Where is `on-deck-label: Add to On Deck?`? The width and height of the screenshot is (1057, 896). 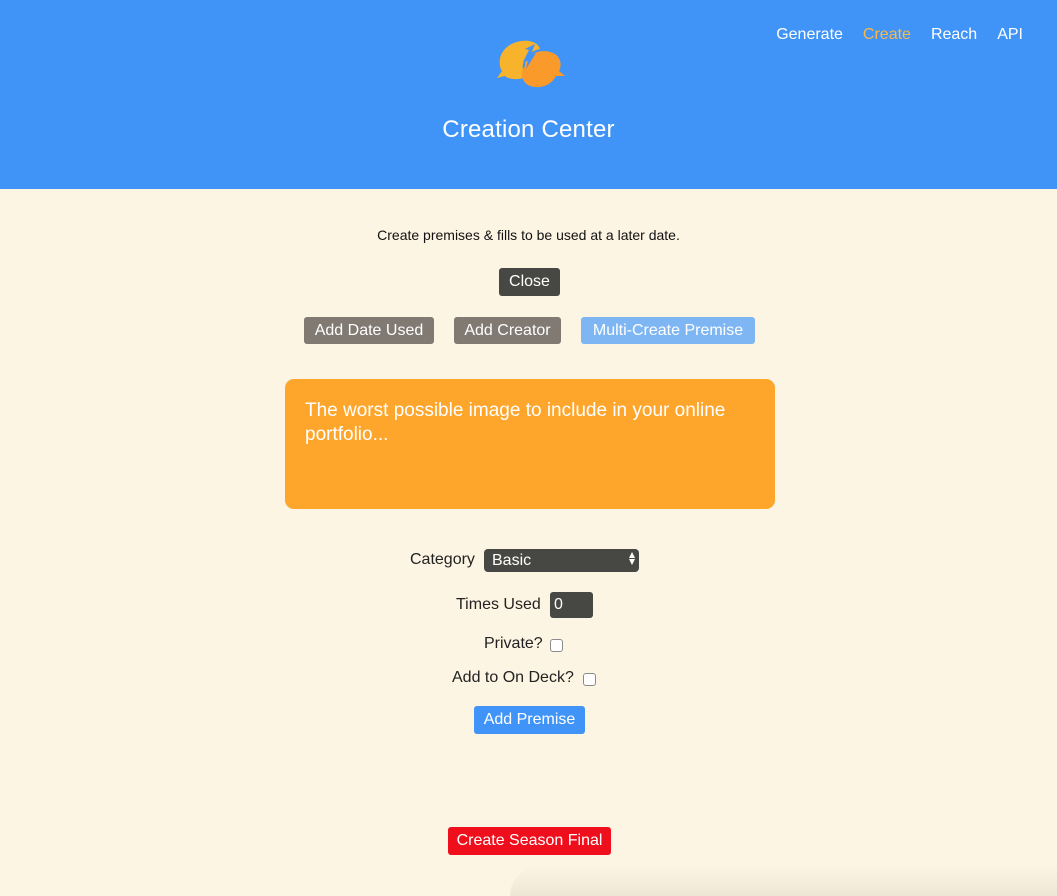
on-deck-label: Add to On Deck? is located at coordinates (513, 677).